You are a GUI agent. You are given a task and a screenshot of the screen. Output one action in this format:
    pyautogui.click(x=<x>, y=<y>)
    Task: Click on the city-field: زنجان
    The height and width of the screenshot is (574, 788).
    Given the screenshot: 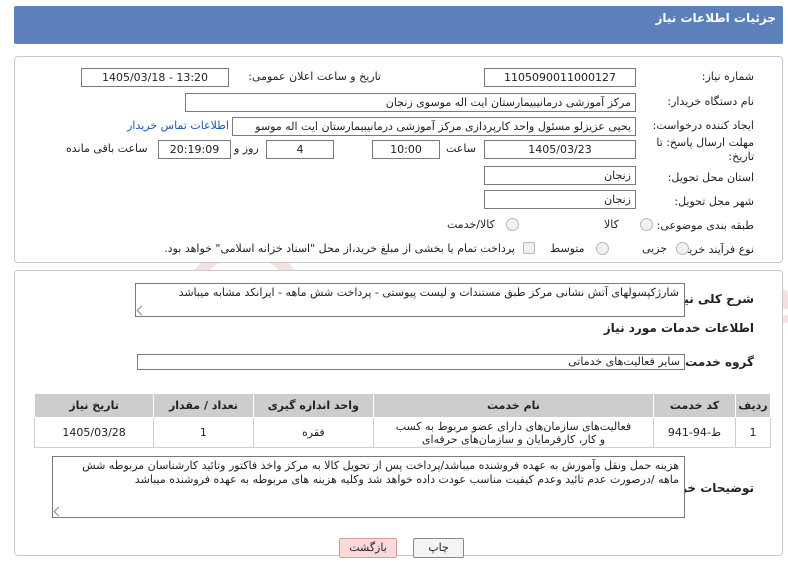 What is the action you would take?
    pyautogui.click(x=560, y=199)
    